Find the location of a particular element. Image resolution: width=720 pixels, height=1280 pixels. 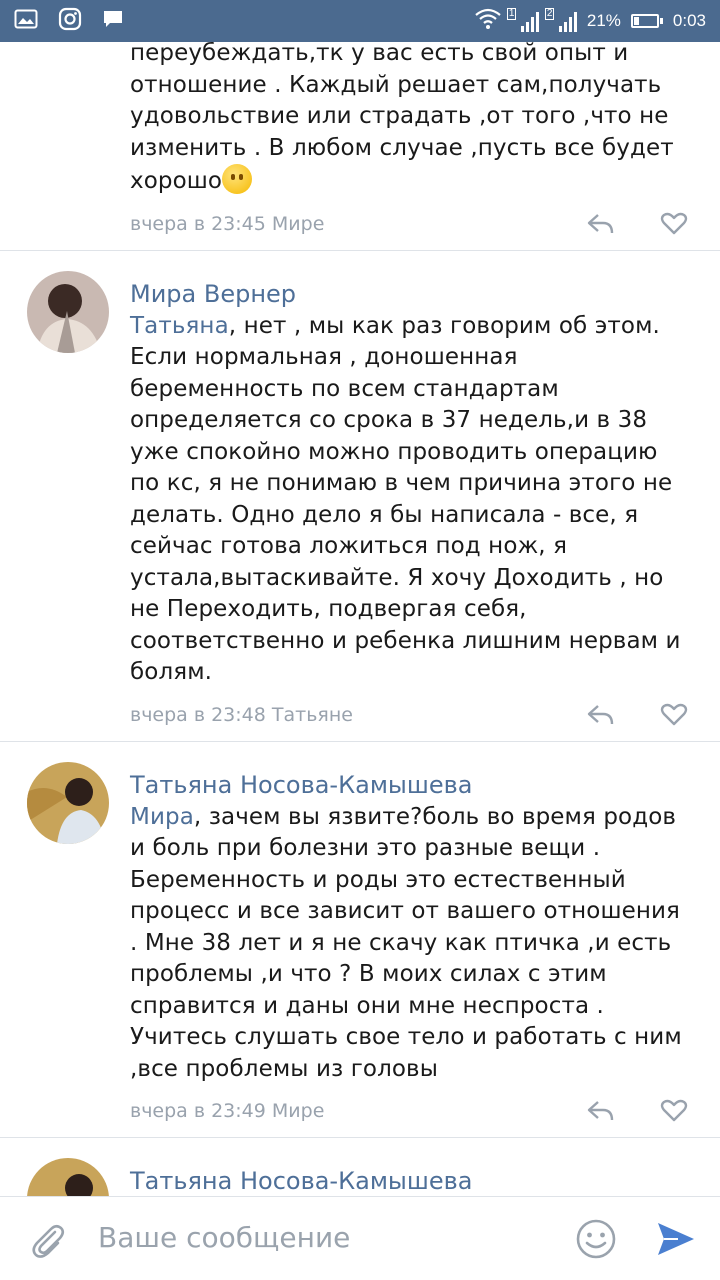

attach-icon is located at coordinates (48, 1243).